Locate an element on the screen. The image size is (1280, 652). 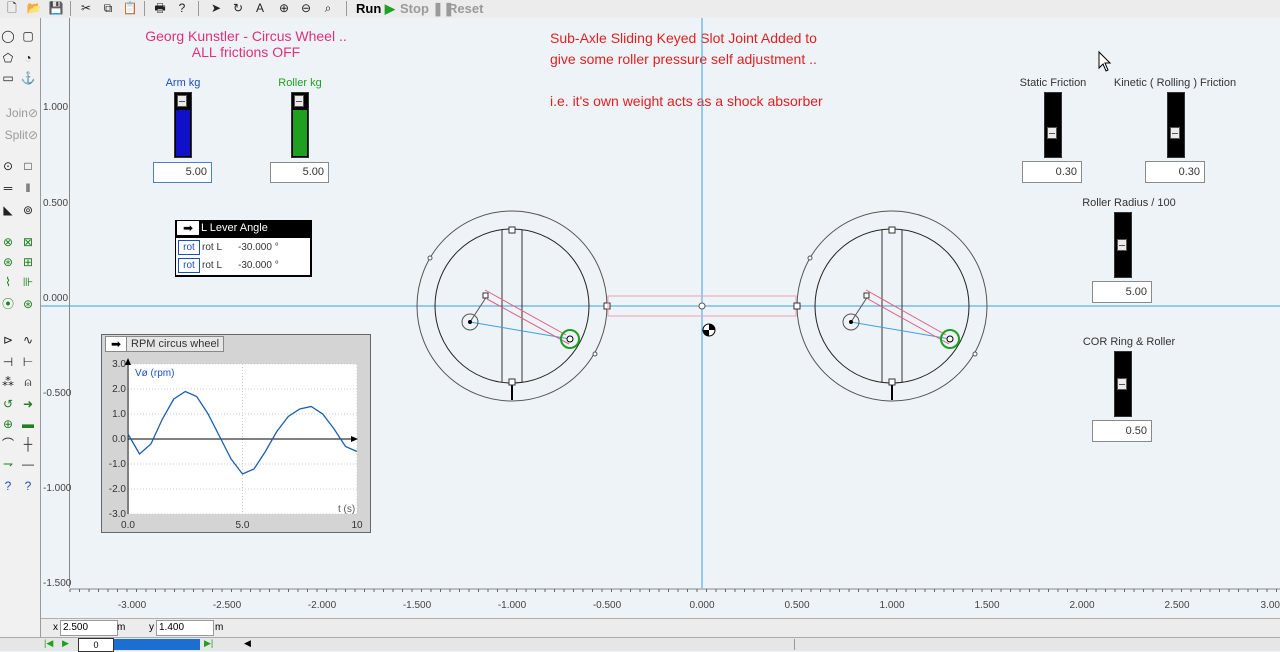
x-tick-label: -3.000 is located at coordinates (132, 605).